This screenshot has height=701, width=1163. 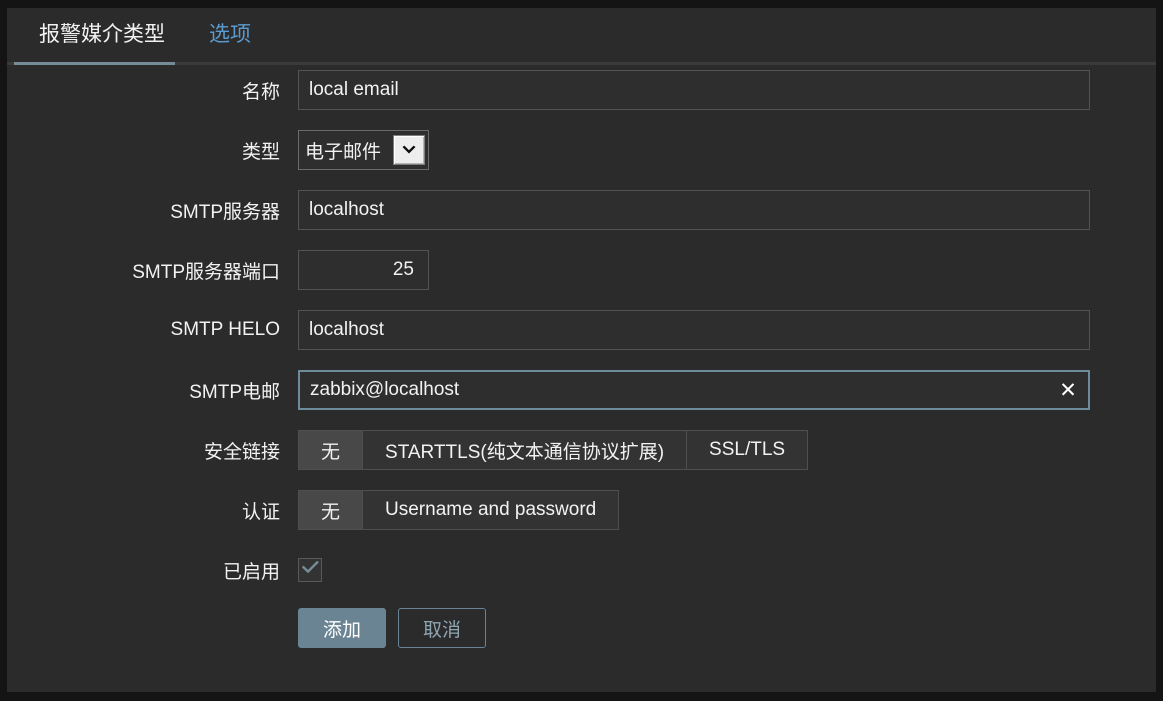 I want to click on field-name, so click(x=727, y=90).